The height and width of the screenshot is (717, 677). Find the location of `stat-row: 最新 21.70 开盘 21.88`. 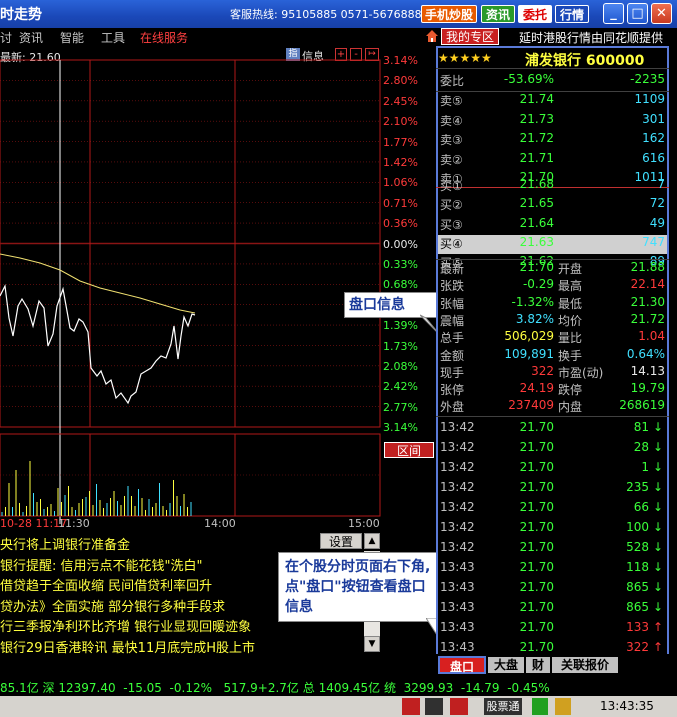

stat-row: 最新 21.70 开盘 21.88 is located at coordinates (552, 268).